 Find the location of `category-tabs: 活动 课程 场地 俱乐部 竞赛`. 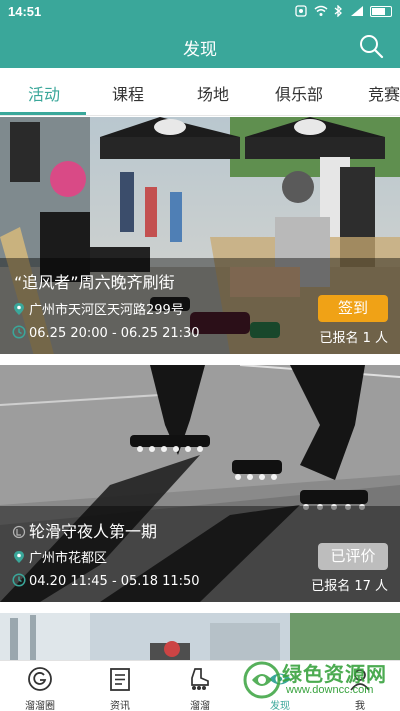

category-tabs: 活动 课程 场地 俱乐部 竞赛 is located at coordinates (200, 92).